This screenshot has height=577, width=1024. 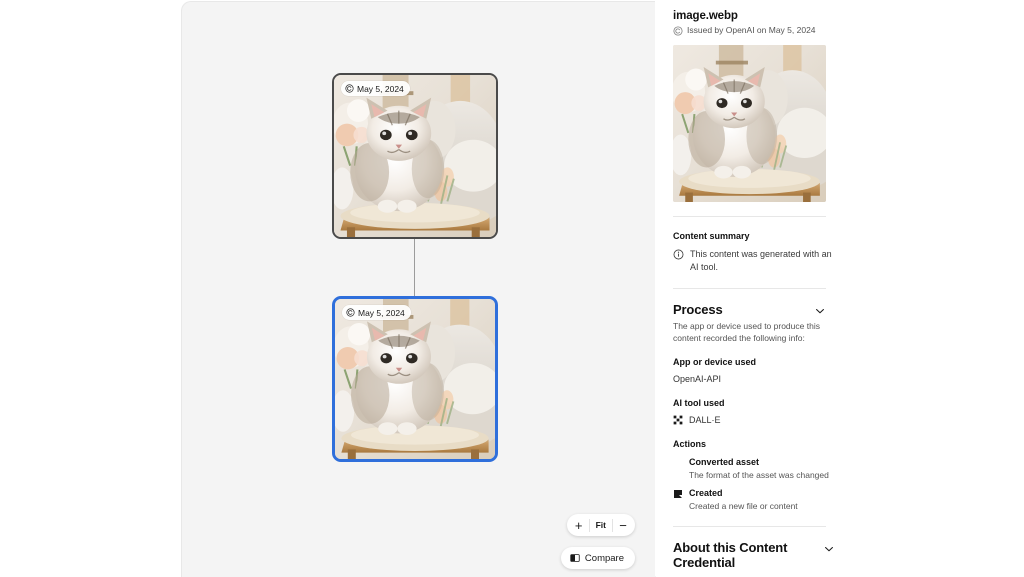 I want to click on credential-hero-image, so click(x=749, y=123).